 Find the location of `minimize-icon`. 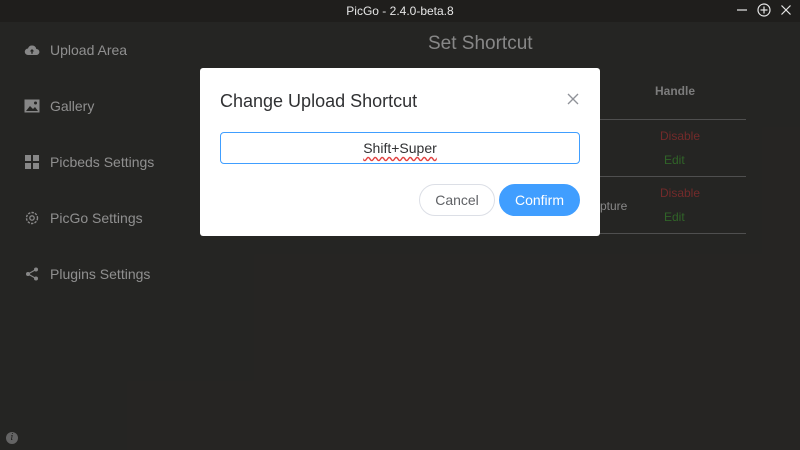

minimize-icon is located at coordinates (742, 10).